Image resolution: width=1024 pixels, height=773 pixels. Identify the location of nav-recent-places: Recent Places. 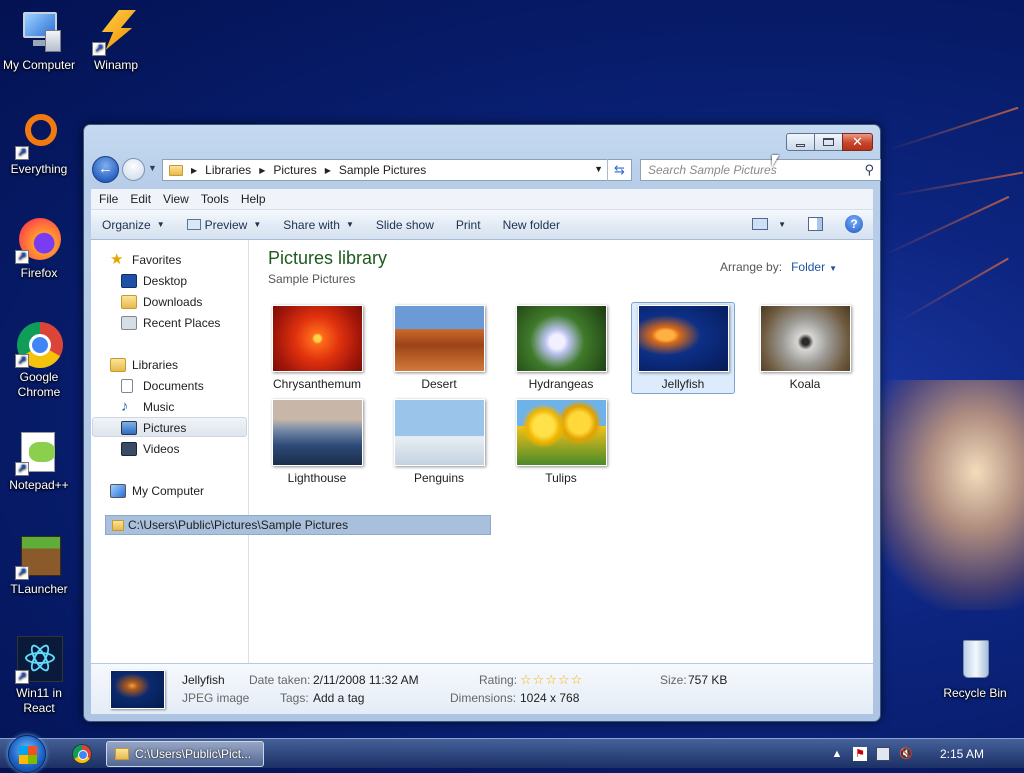
(170, 322).